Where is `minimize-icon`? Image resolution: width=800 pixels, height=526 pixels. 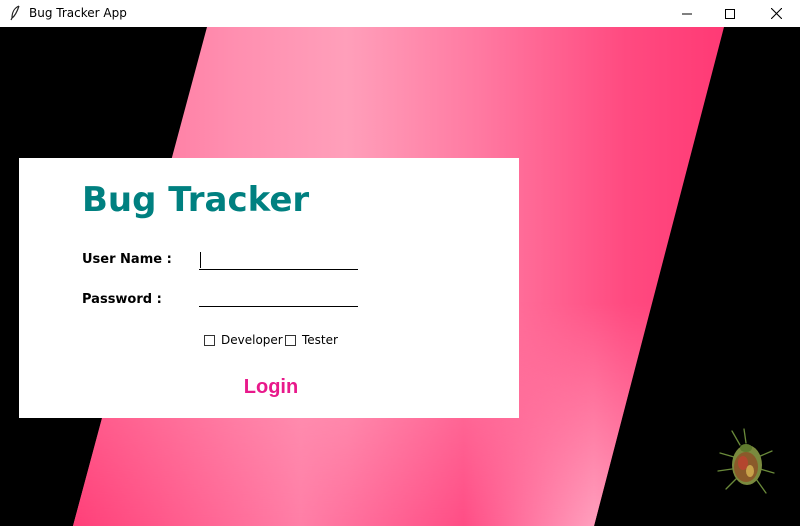
minimize-icon is located at coordinates (687, 14).